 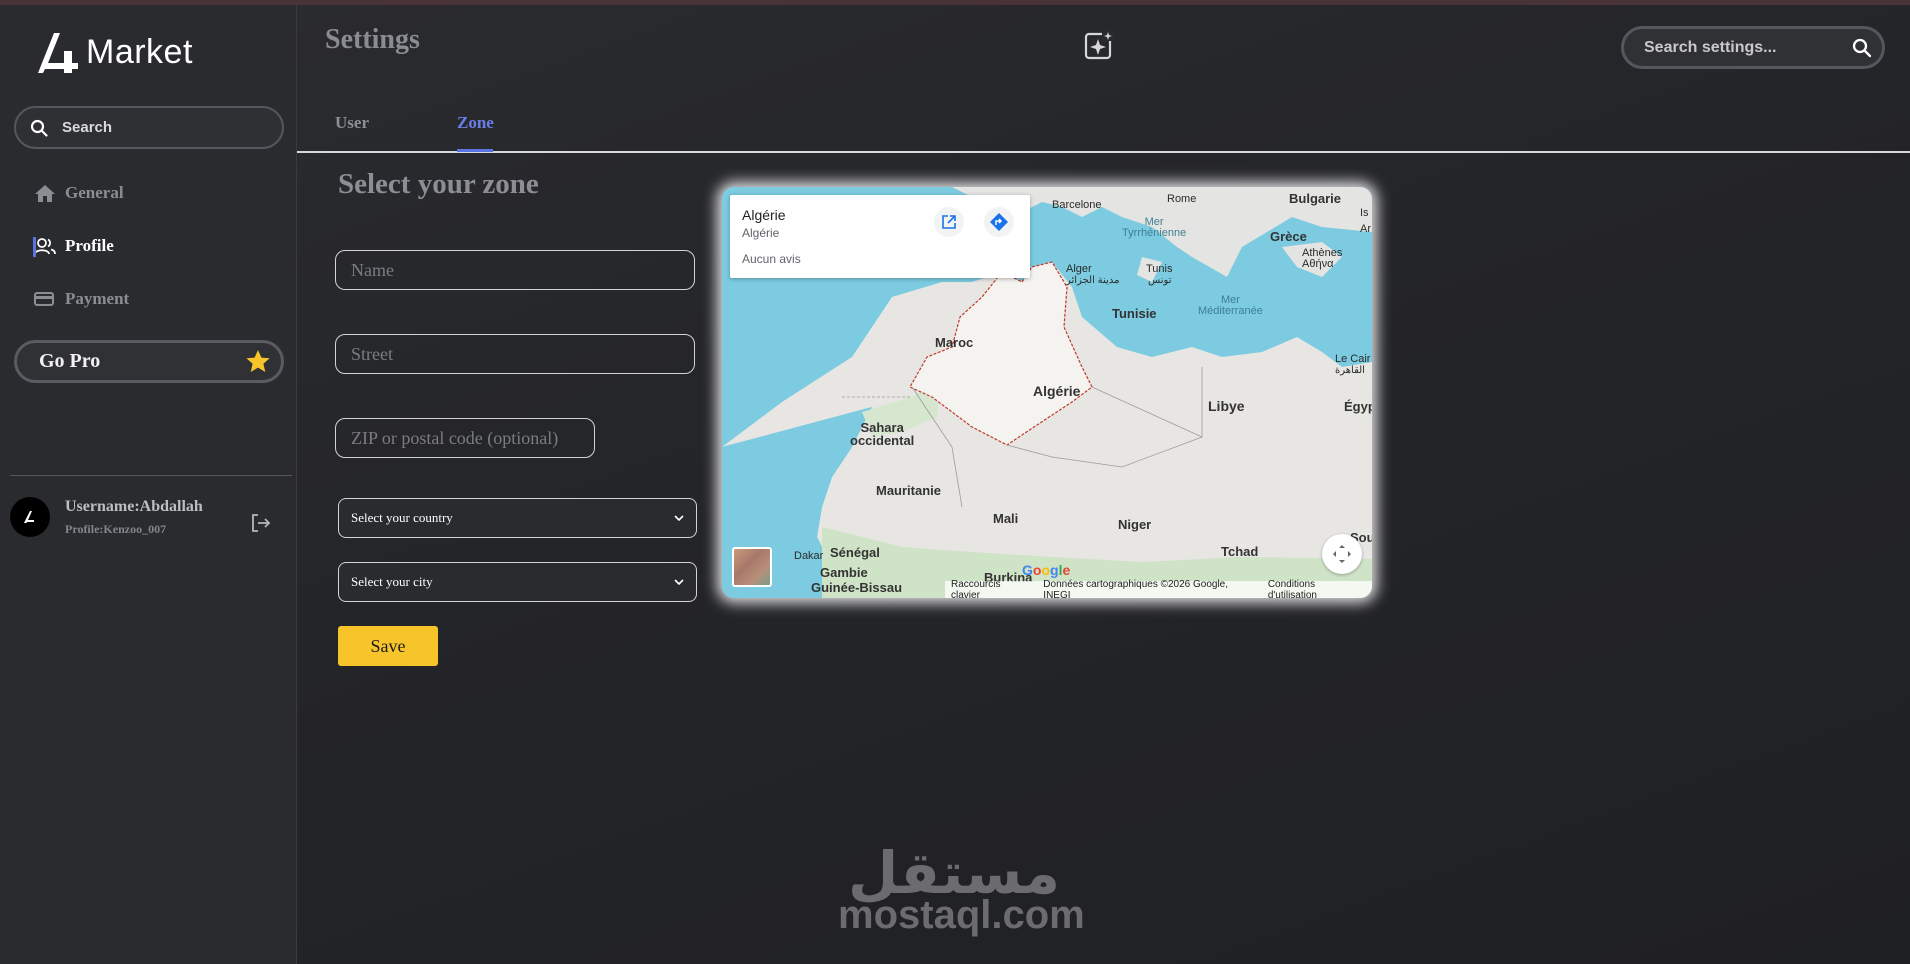 I want to click on map-label-tunis: Tunis, so click(x=1159, y=269).